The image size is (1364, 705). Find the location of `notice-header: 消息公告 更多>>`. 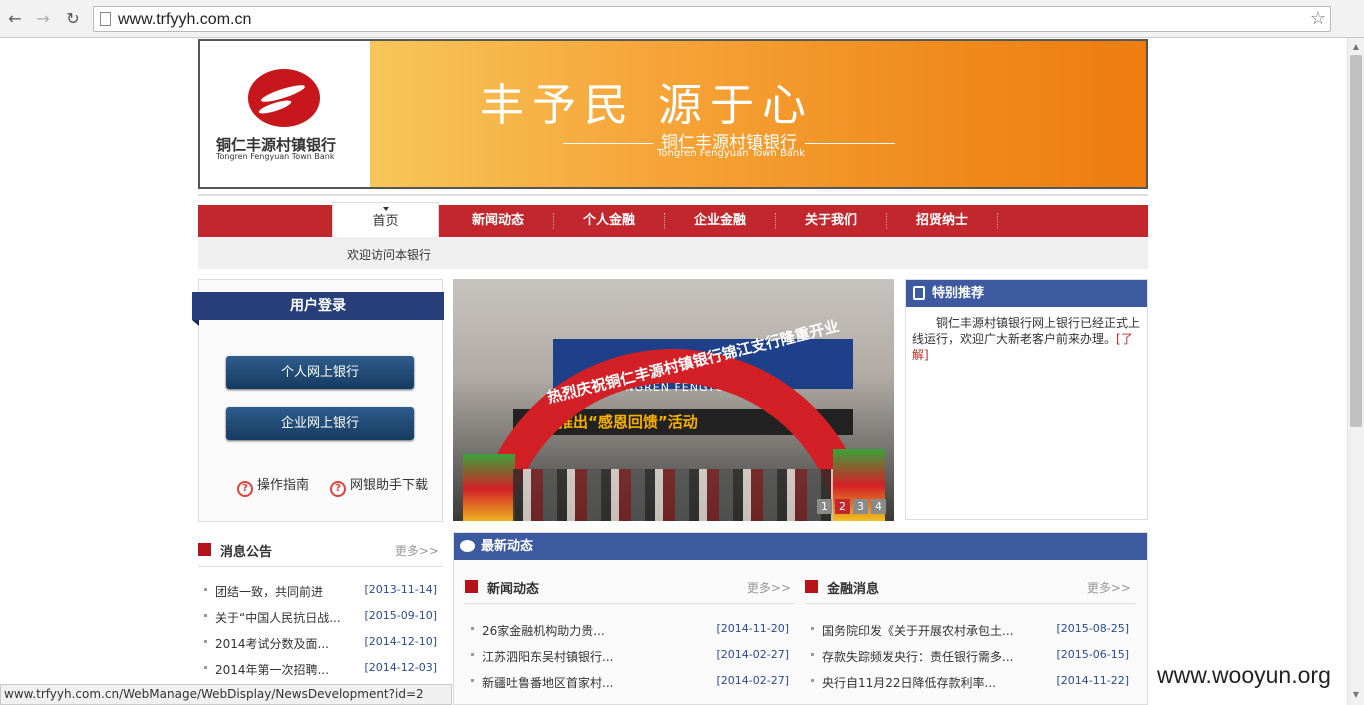

notice-header: 消息公告 更多>> is located at coordinates (320, 552).